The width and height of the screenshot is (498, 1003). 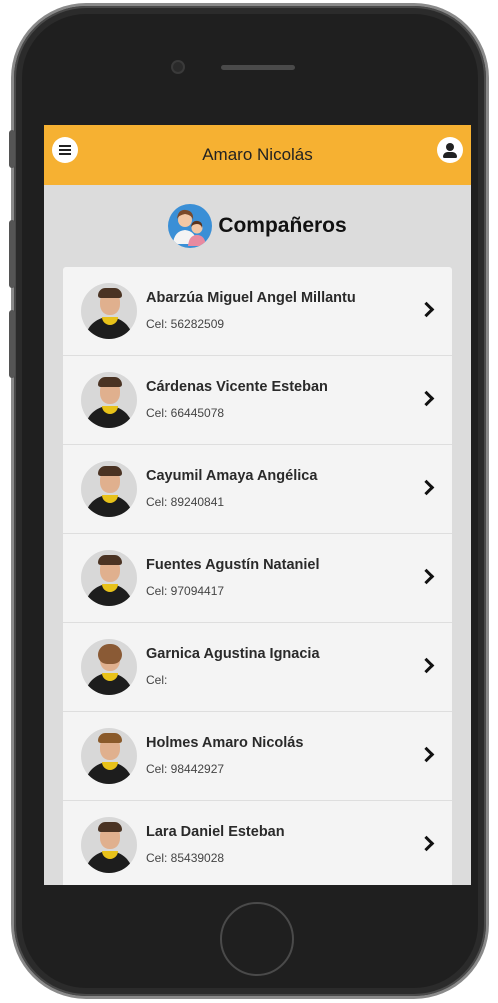 I want to click on student-phone: Cel: 89240841, so click(x=185, y=502).